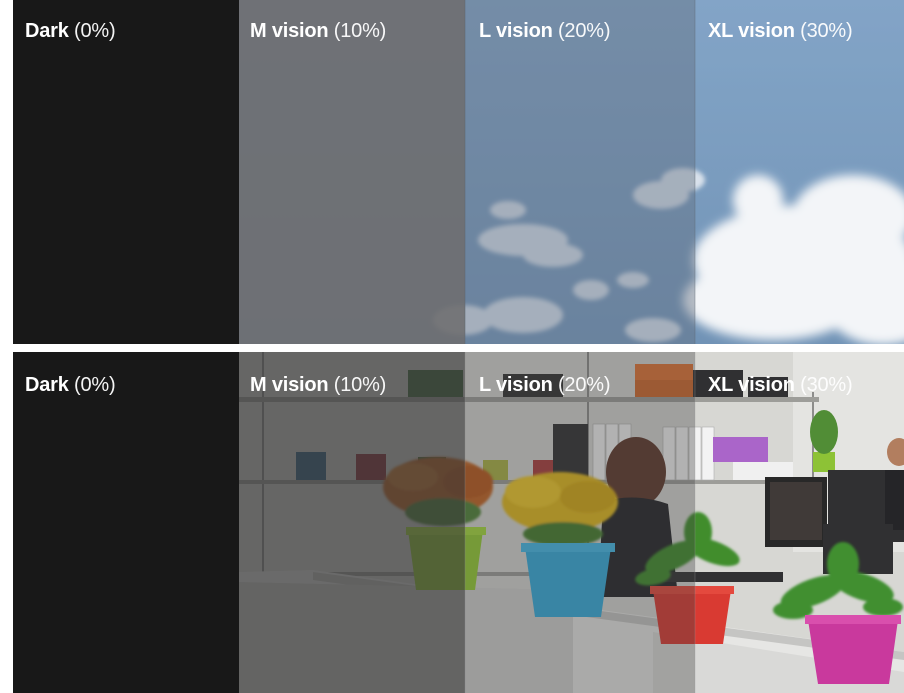  Describe the element at coordinates (780, 31) in the screenshot. I see `label-xl-vision-top: XL vision (30%)` at that location.